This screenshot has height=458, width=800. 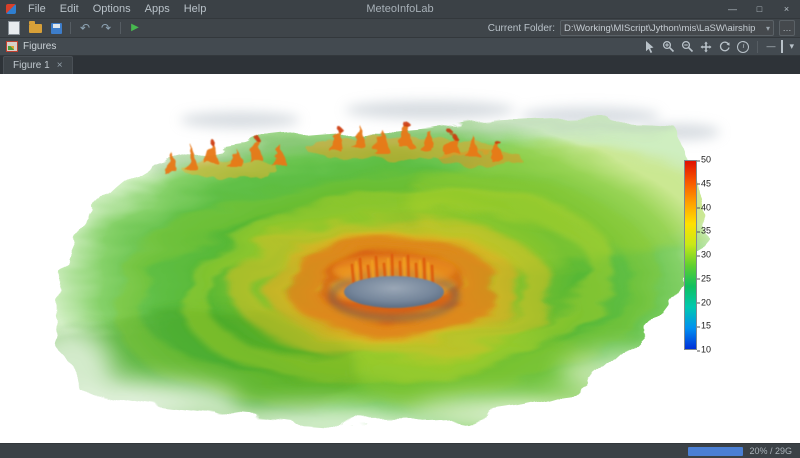 What do you see at coordinates (37, 9) in the screenshot?
I see `menu-file: File` at bounding box center [37, 9].